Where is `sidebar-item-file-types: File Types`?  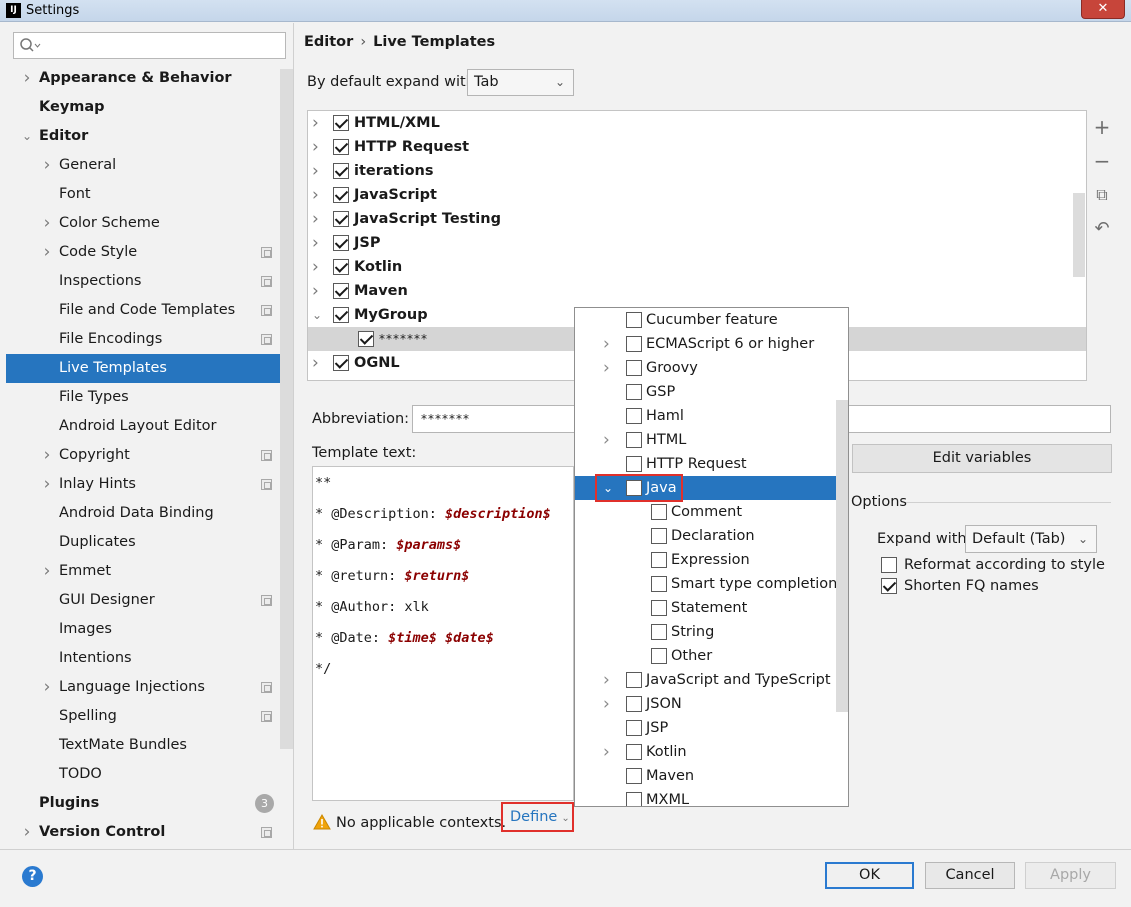 sidebar-item-file-types: File Types is located at coordinates (143, 397).